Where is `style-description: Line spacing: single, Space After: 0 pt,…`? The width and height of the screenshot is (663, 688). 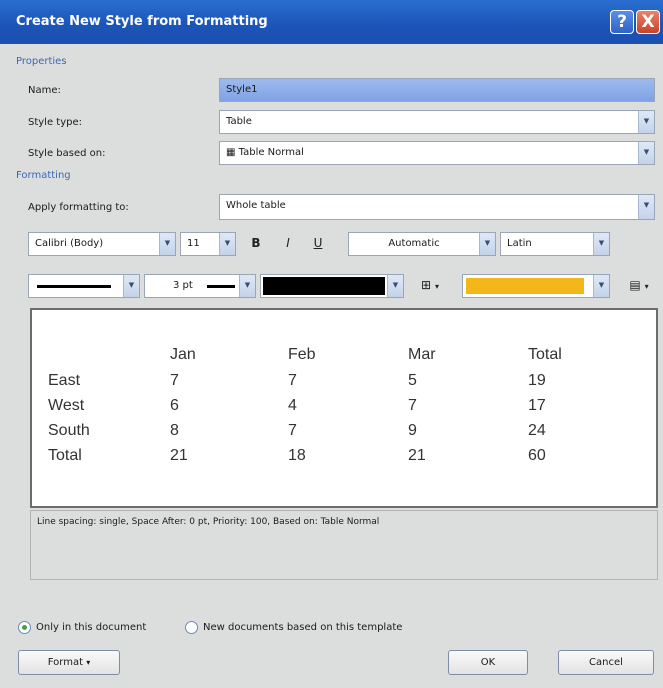 style-description: Line spacing: single, Space After: 0 pt,… is located at coordinates (344, 545).